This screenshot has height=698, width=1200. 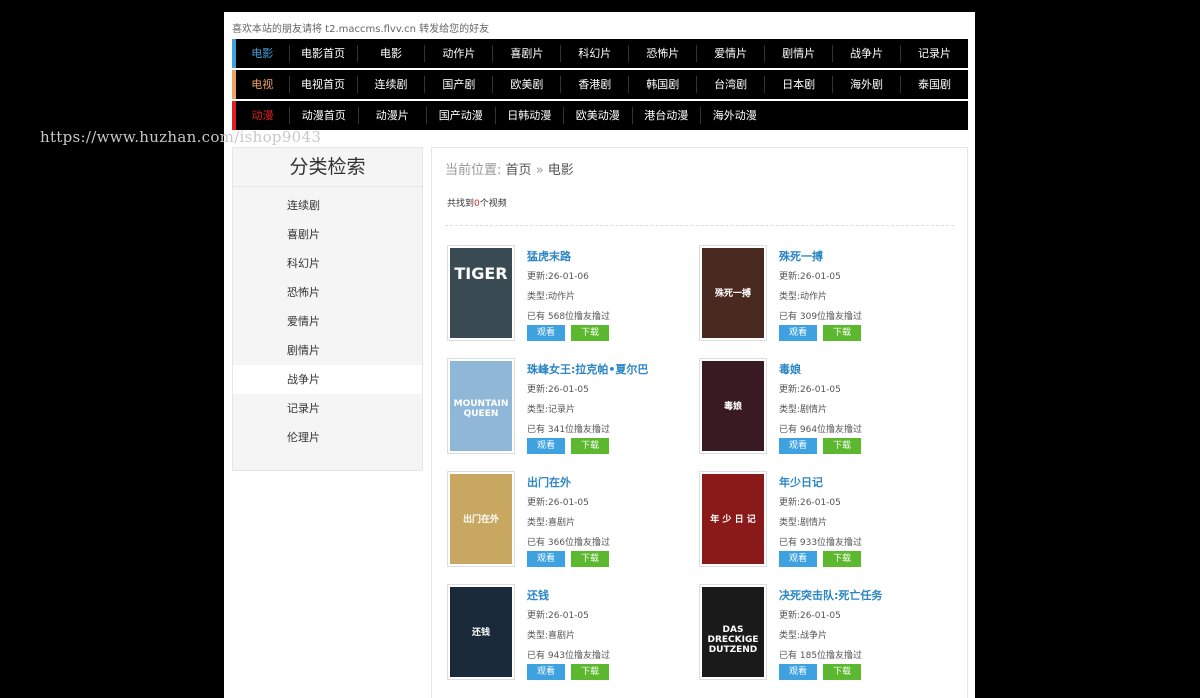 What do you see at coordinates (663, 53) in the screenshot?
I see `nav-item: 恐怖片` at bounding box center [663, 53].